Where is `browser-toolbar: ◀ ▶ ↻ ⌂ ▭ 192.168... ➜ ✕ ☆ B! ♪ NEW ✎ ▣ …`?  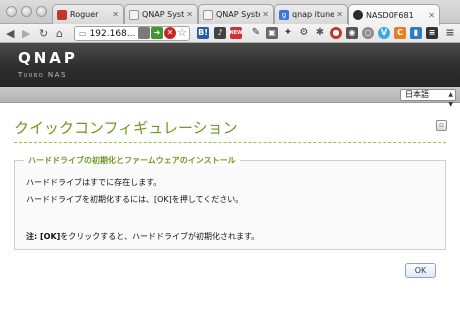
browser-toolbar: ◀ ▶ ↻ ⌂ ▭ 192.168... ➜ ✕ ☆ B! ♪ NEW ✎ ▣ … is located at coordinates (230, 33).